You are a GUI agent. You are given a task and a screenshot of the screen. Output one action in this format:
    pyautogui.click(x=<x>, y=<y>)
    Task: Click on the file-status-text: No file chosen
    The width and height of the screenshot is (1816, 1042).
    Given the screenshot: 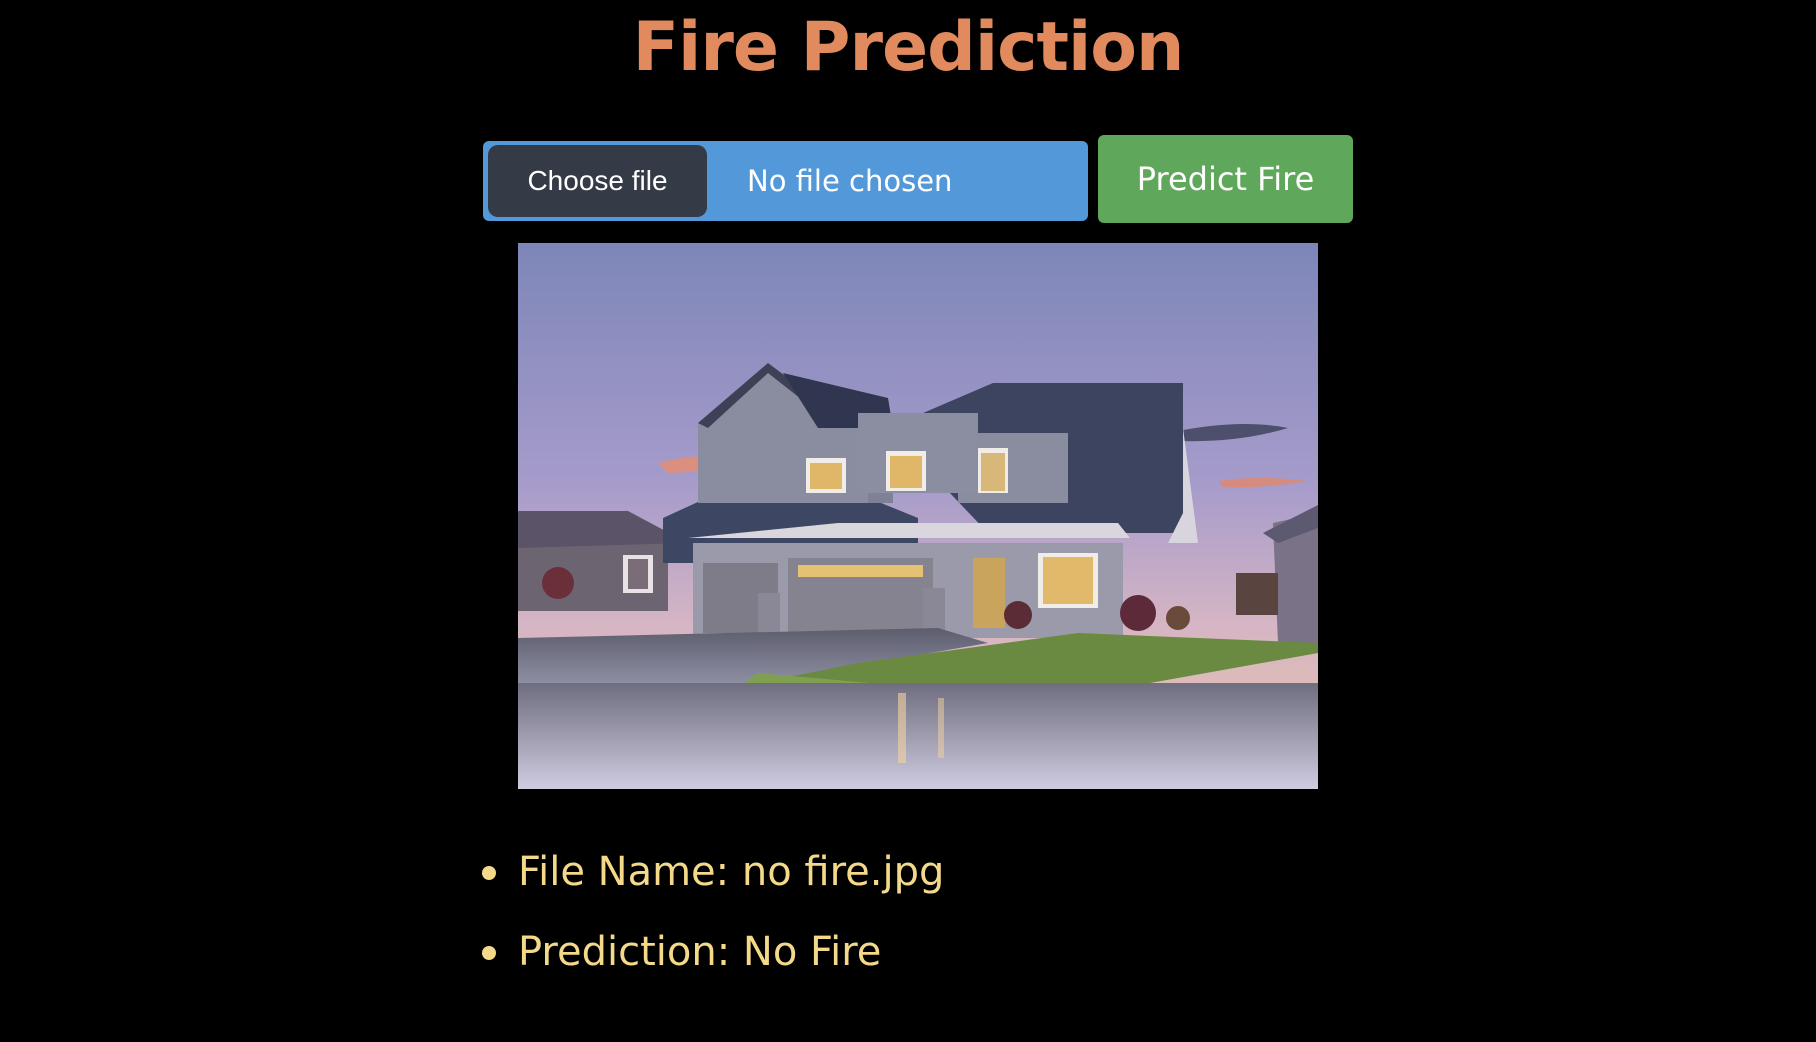 What is the action you would take?
    pyautogui.click(x=850, y=181)
    